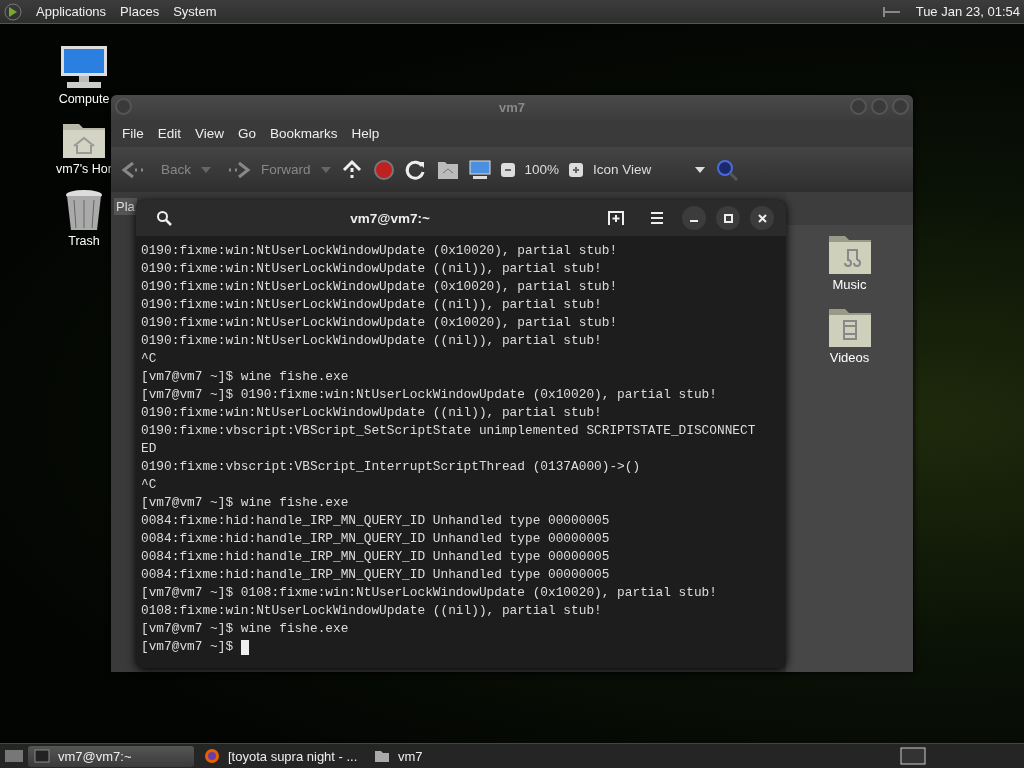 Image resolution: width=1024 pixels, height=768 pixels. What do you see at coordinates (304, 133) in the screenshot?
I see `menu-item: Bookmarks` at bounding box center [304, 133].